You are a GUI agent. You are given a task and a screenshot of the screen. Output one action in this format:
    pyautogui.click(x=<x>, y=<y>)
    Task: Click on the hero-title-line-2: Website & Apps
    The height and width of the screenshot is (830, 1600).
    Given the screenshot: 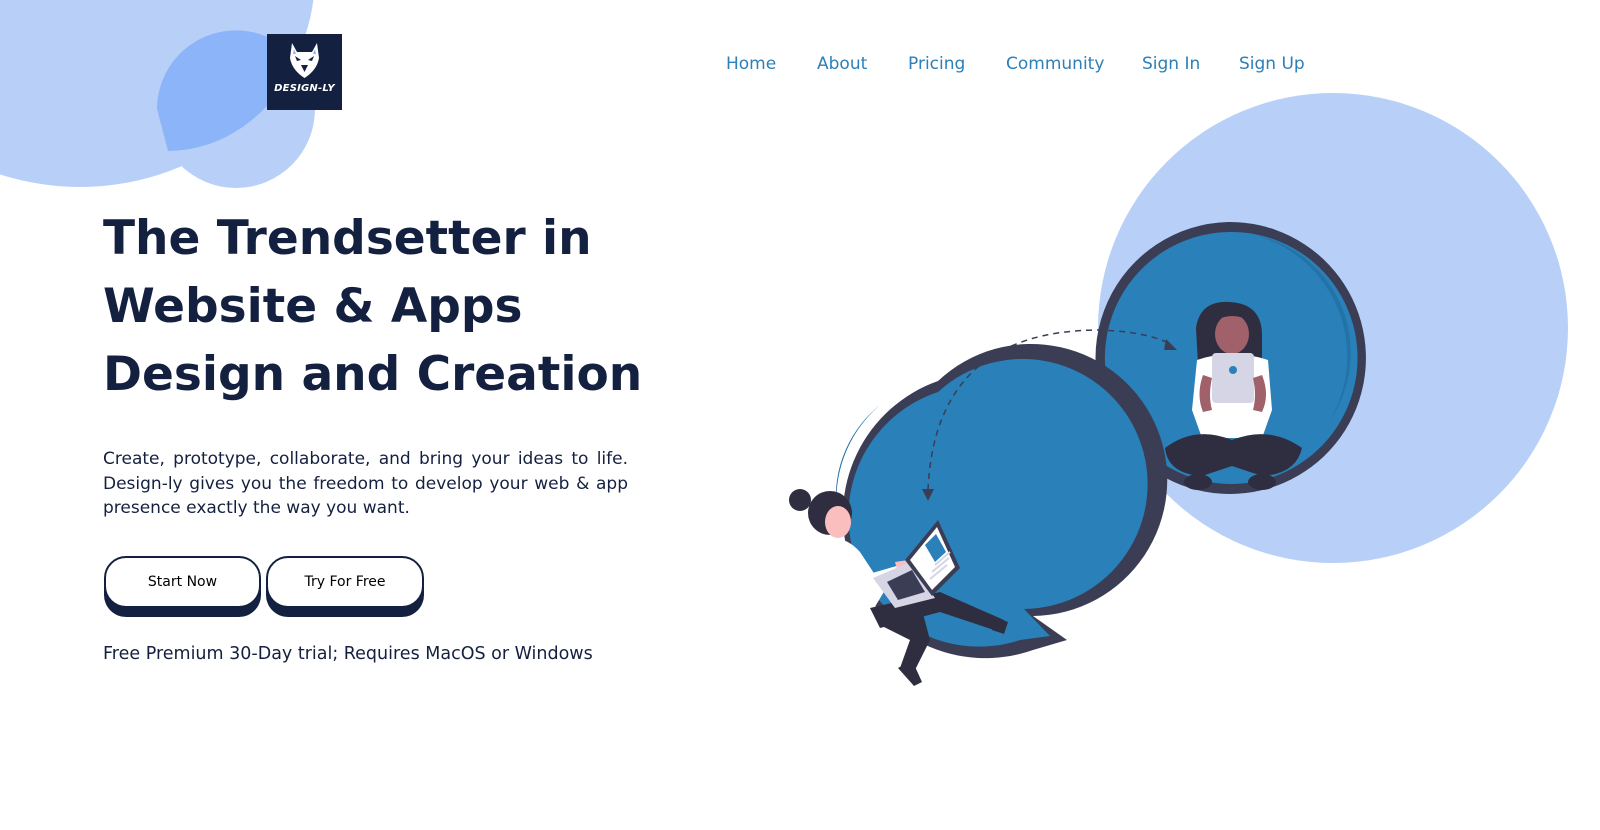 What is the action you would take?
    pyautogui.click(x=313, y=306)
    